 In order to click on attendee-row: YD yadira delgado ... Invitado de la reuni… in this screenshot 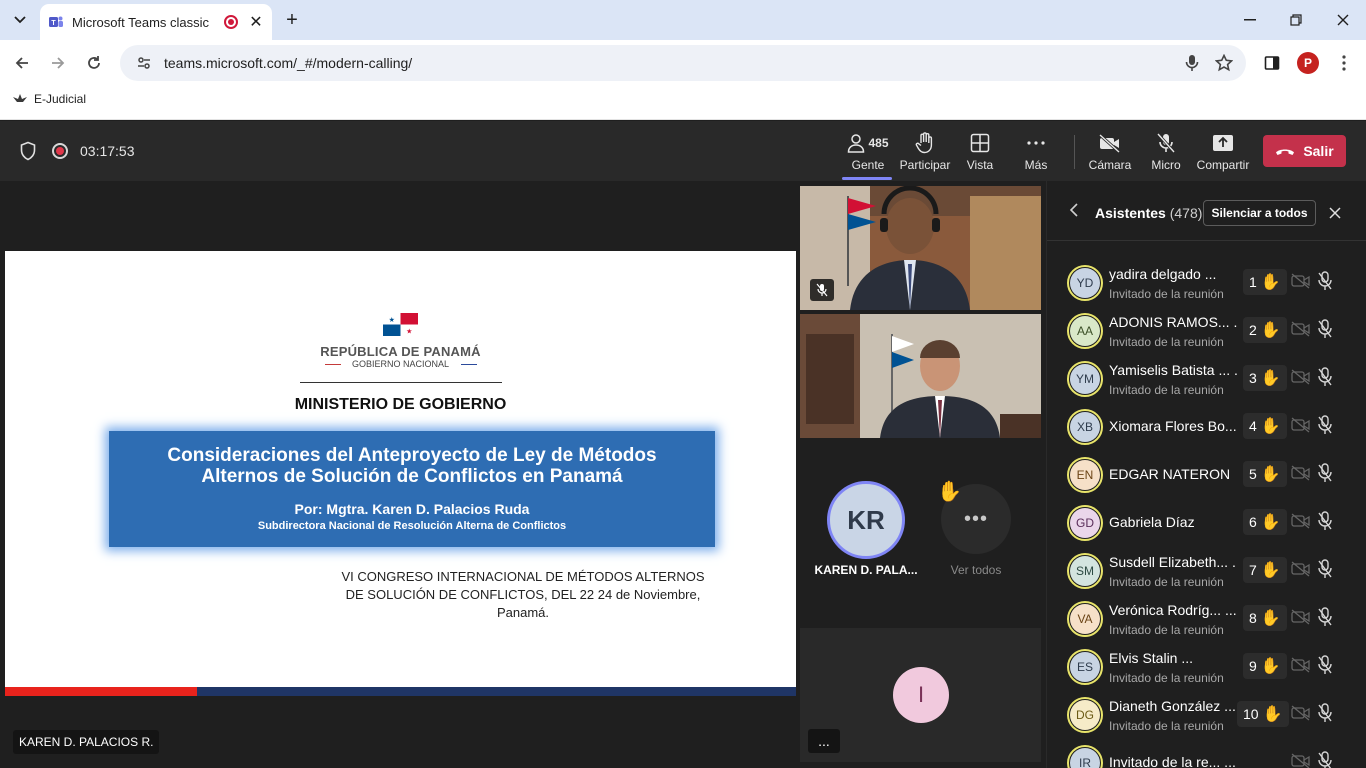, I will do `click(1206, 283)`.